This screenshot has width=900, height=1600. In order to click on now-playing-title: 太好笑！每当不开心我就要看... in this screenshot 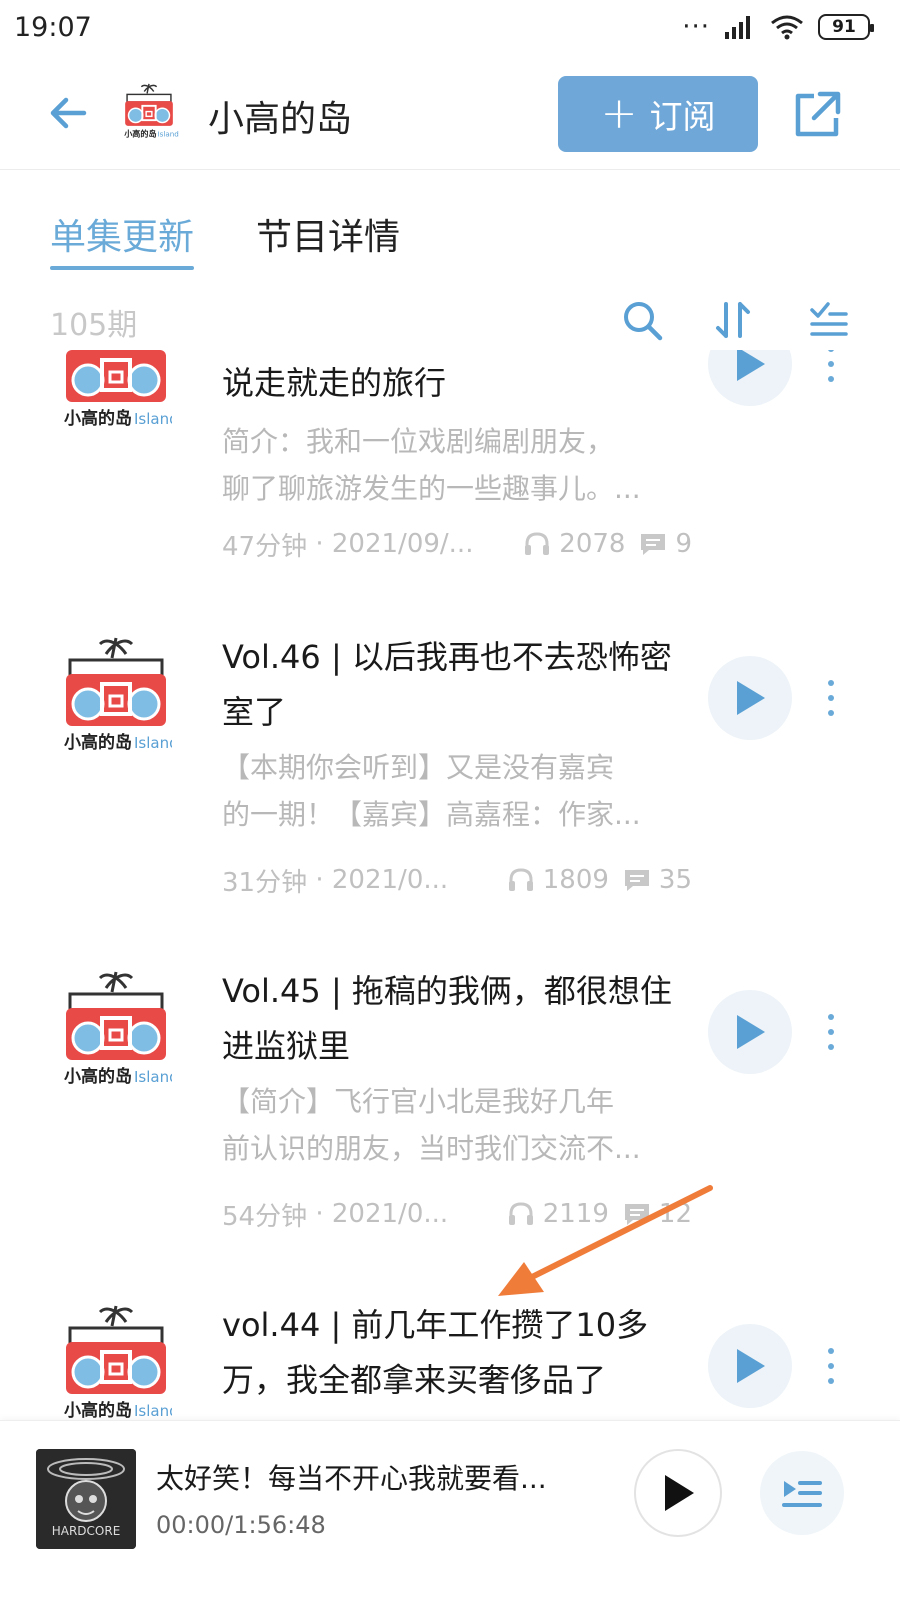, I will do `click(376, 1477)`.